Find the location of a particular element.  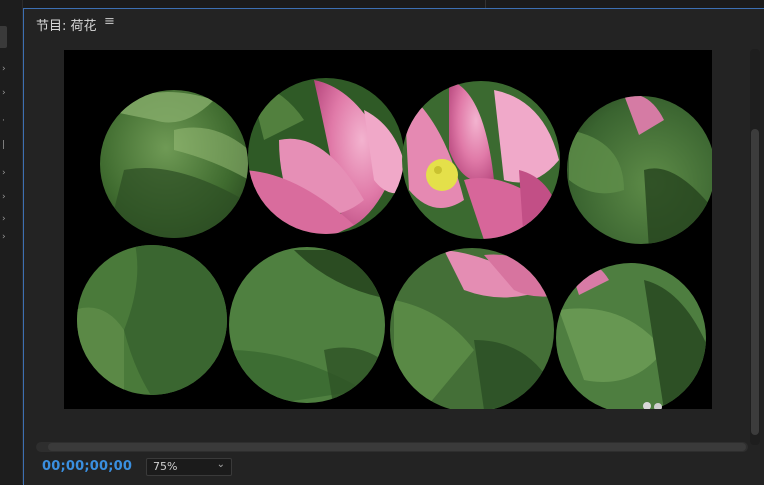

panel-header: 节目: 荷花 ≡ is located at coordinates (394, 22).